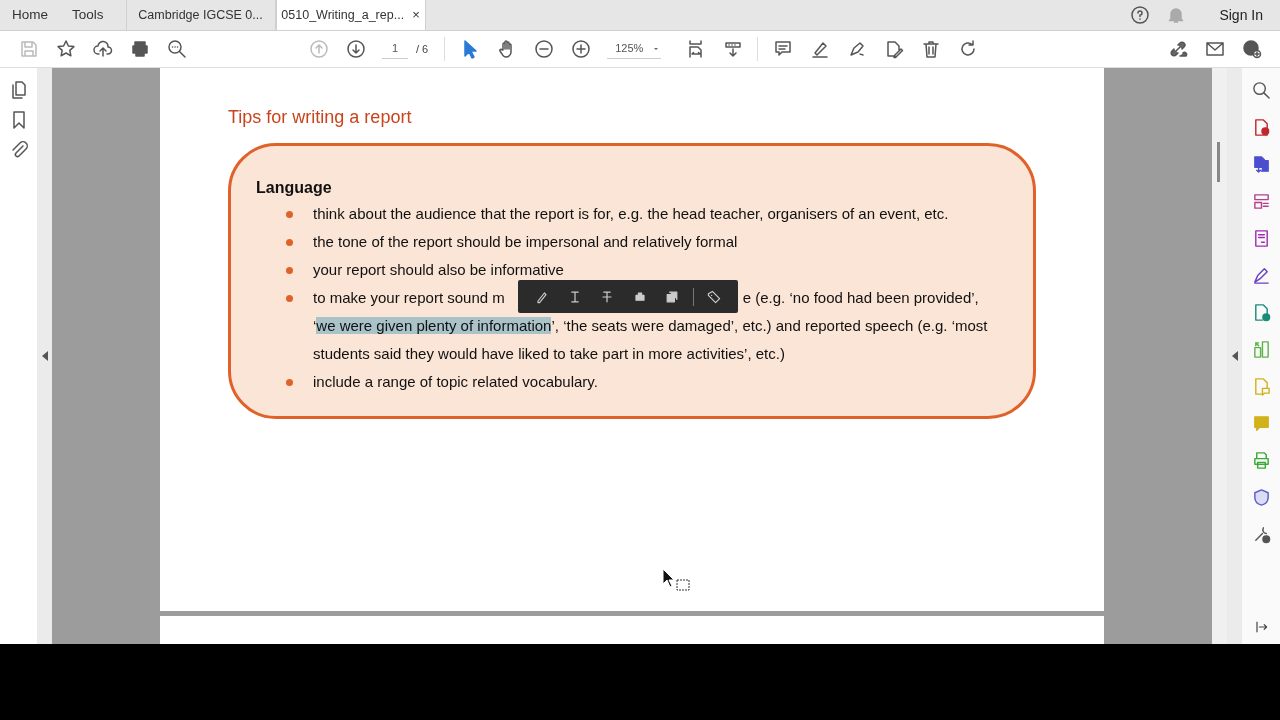 The width and height of the screenshot is (1280, 720). What do you see at coordinates (1261, 164) in the screenshot?
I see `export-pdf-icon` at bounding box center [1261, 164].